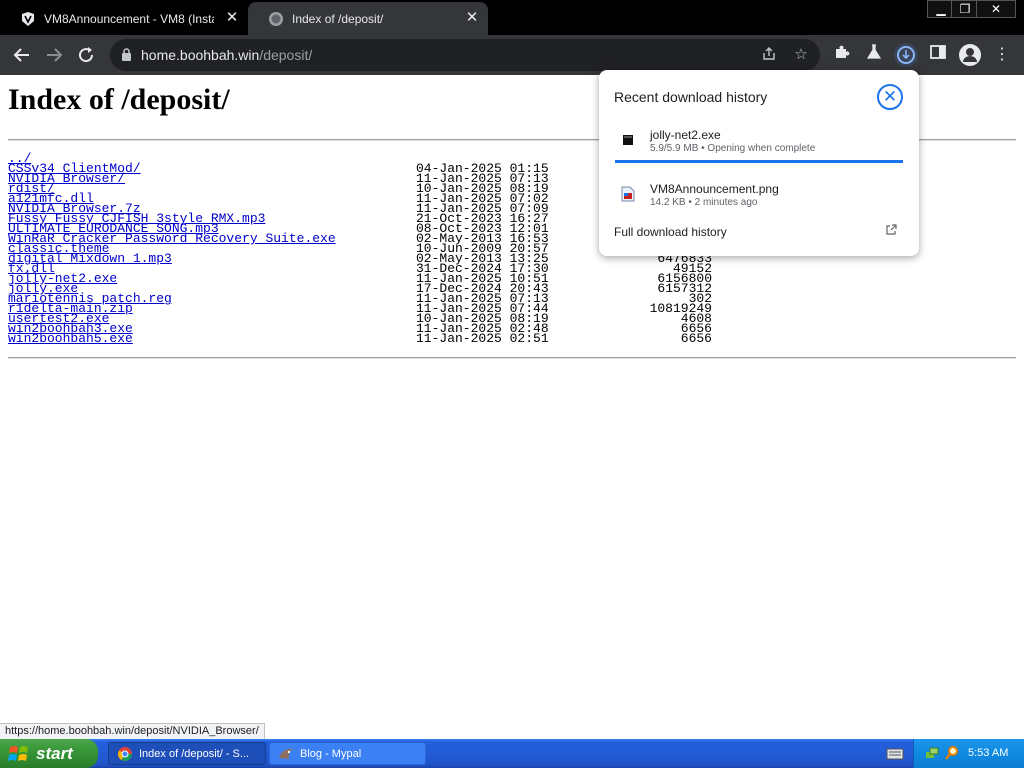 The height and width of the screenshot is (768, 1024). I want to click on side-panel-icon, so click(938, 55).